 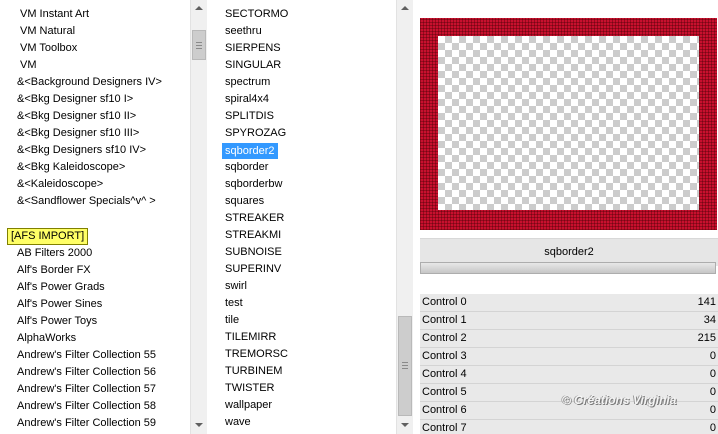 I want to click on filter-item: TILEMIRR, so click(x=250, y=337).